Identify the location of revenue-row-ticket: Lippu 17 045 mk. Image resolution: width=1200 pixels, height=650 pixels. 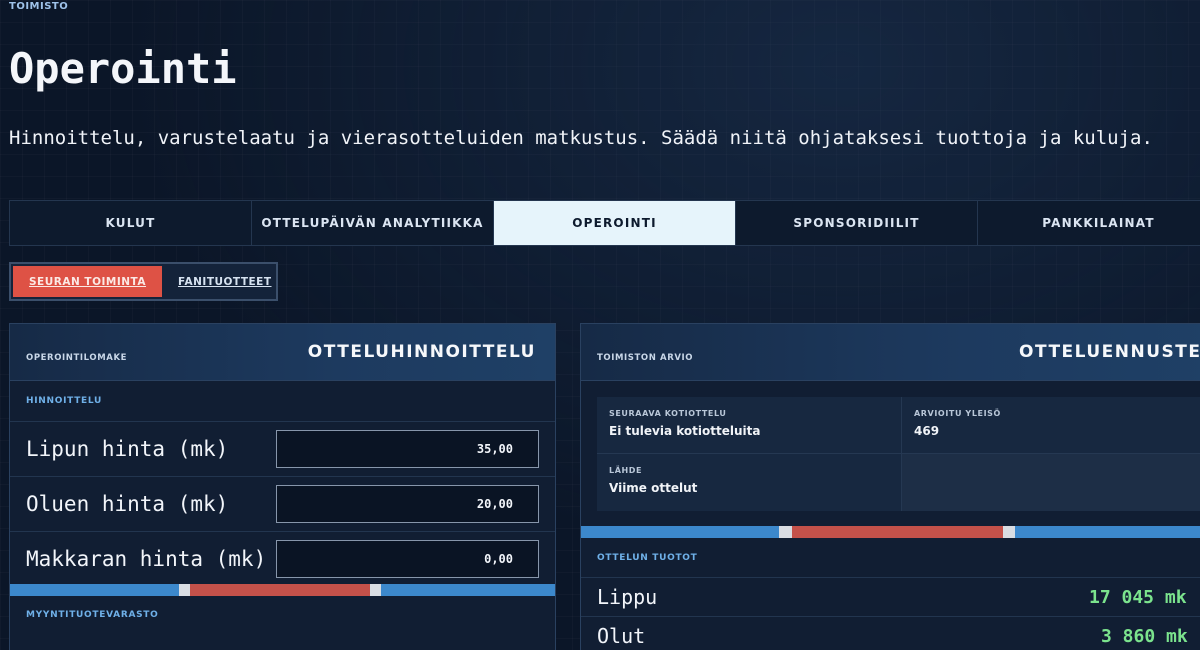
(890, 596).